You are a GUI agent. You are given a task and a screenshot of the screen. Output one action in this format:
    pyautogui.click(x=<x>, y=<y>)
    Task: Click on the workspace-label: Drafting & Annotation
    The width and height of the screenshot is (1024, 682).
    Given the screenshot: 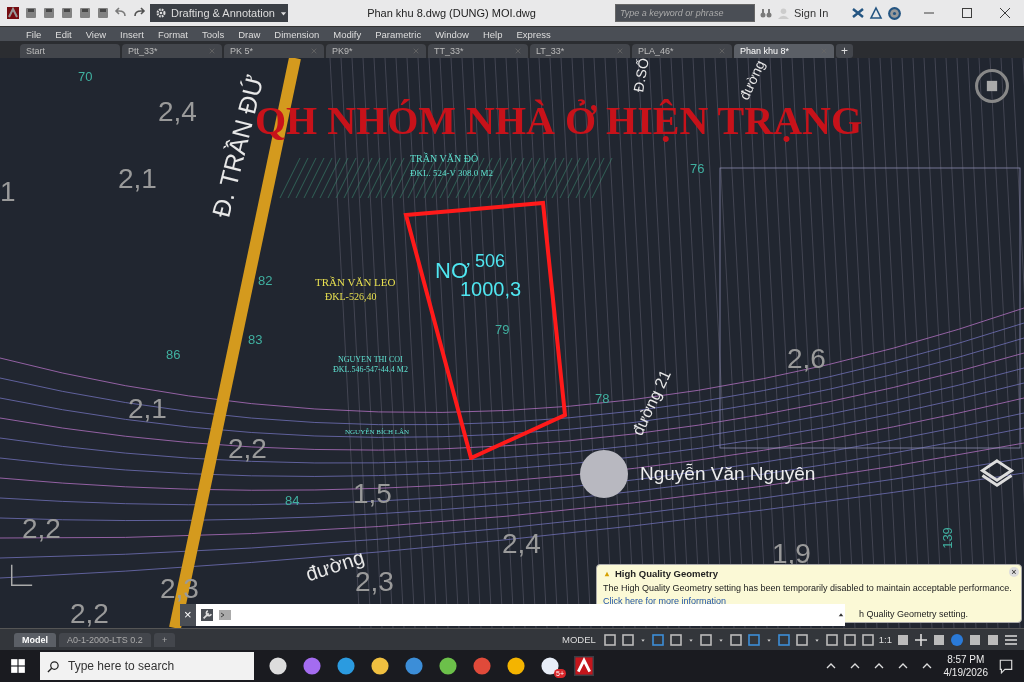 What is the action you would take?
    pyautogui.click(x=223, y=13)
    